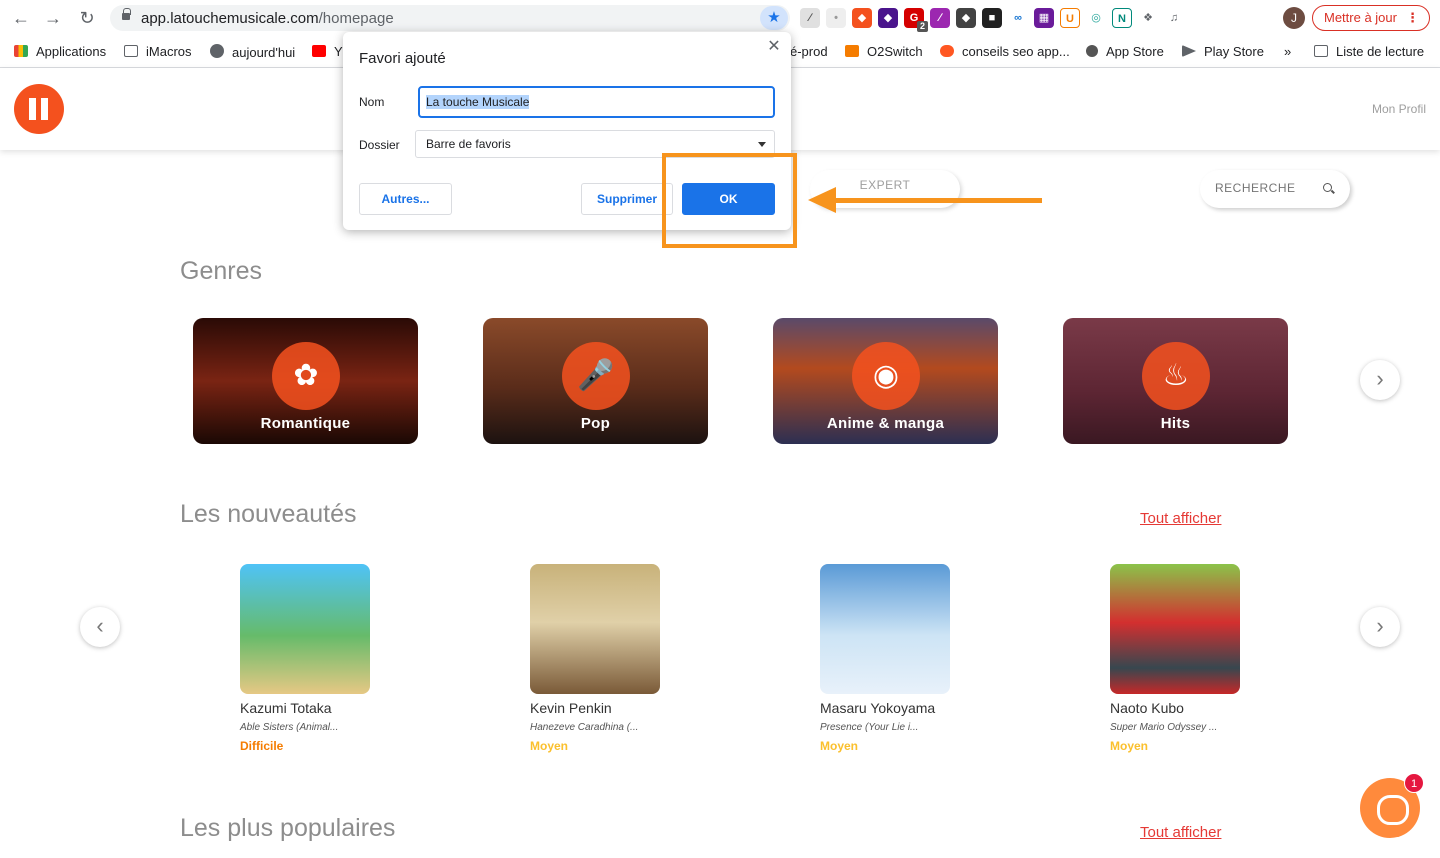  What do you see at coordinates (822, 200) in the screenshot?
I see `pointer-arrow-icon` at bounding box center [822, 200].